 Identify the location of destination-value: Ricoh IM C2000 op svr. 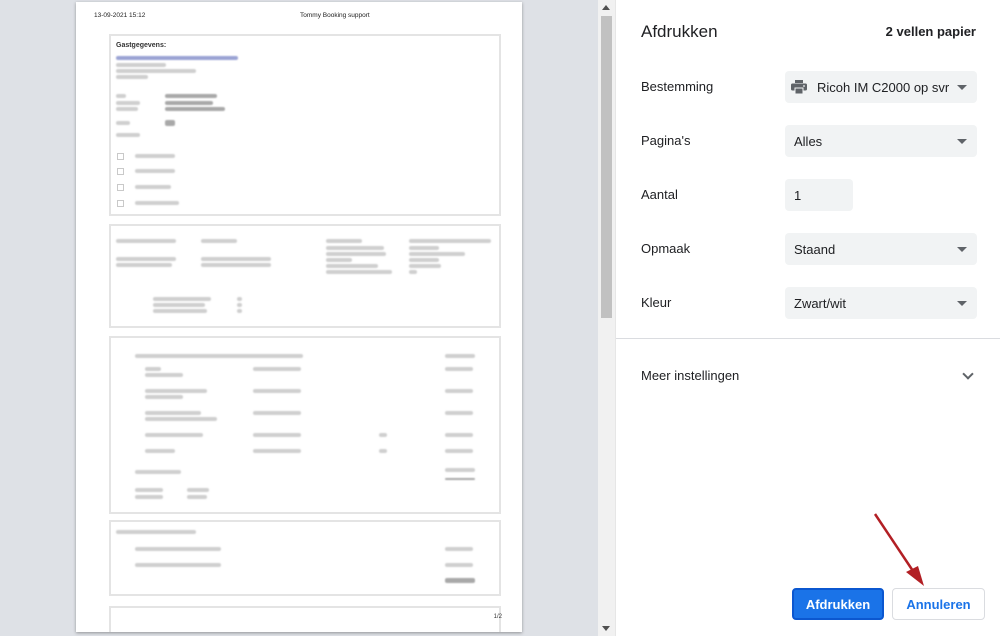
(883, 87).